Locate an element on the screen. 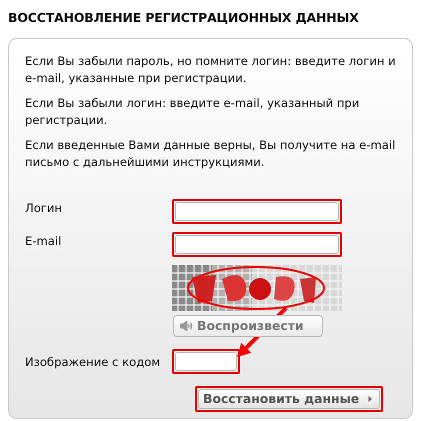 The height and width of the screenshot is (421, 422). field-label: Логин is located at coordinates (44, 208).